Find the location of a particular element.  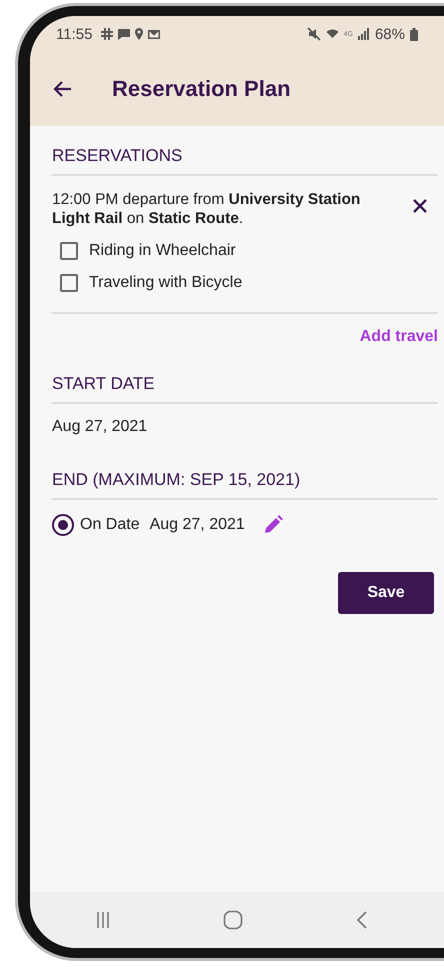

section-heading: START DATE is located at coordinates (104, 384).